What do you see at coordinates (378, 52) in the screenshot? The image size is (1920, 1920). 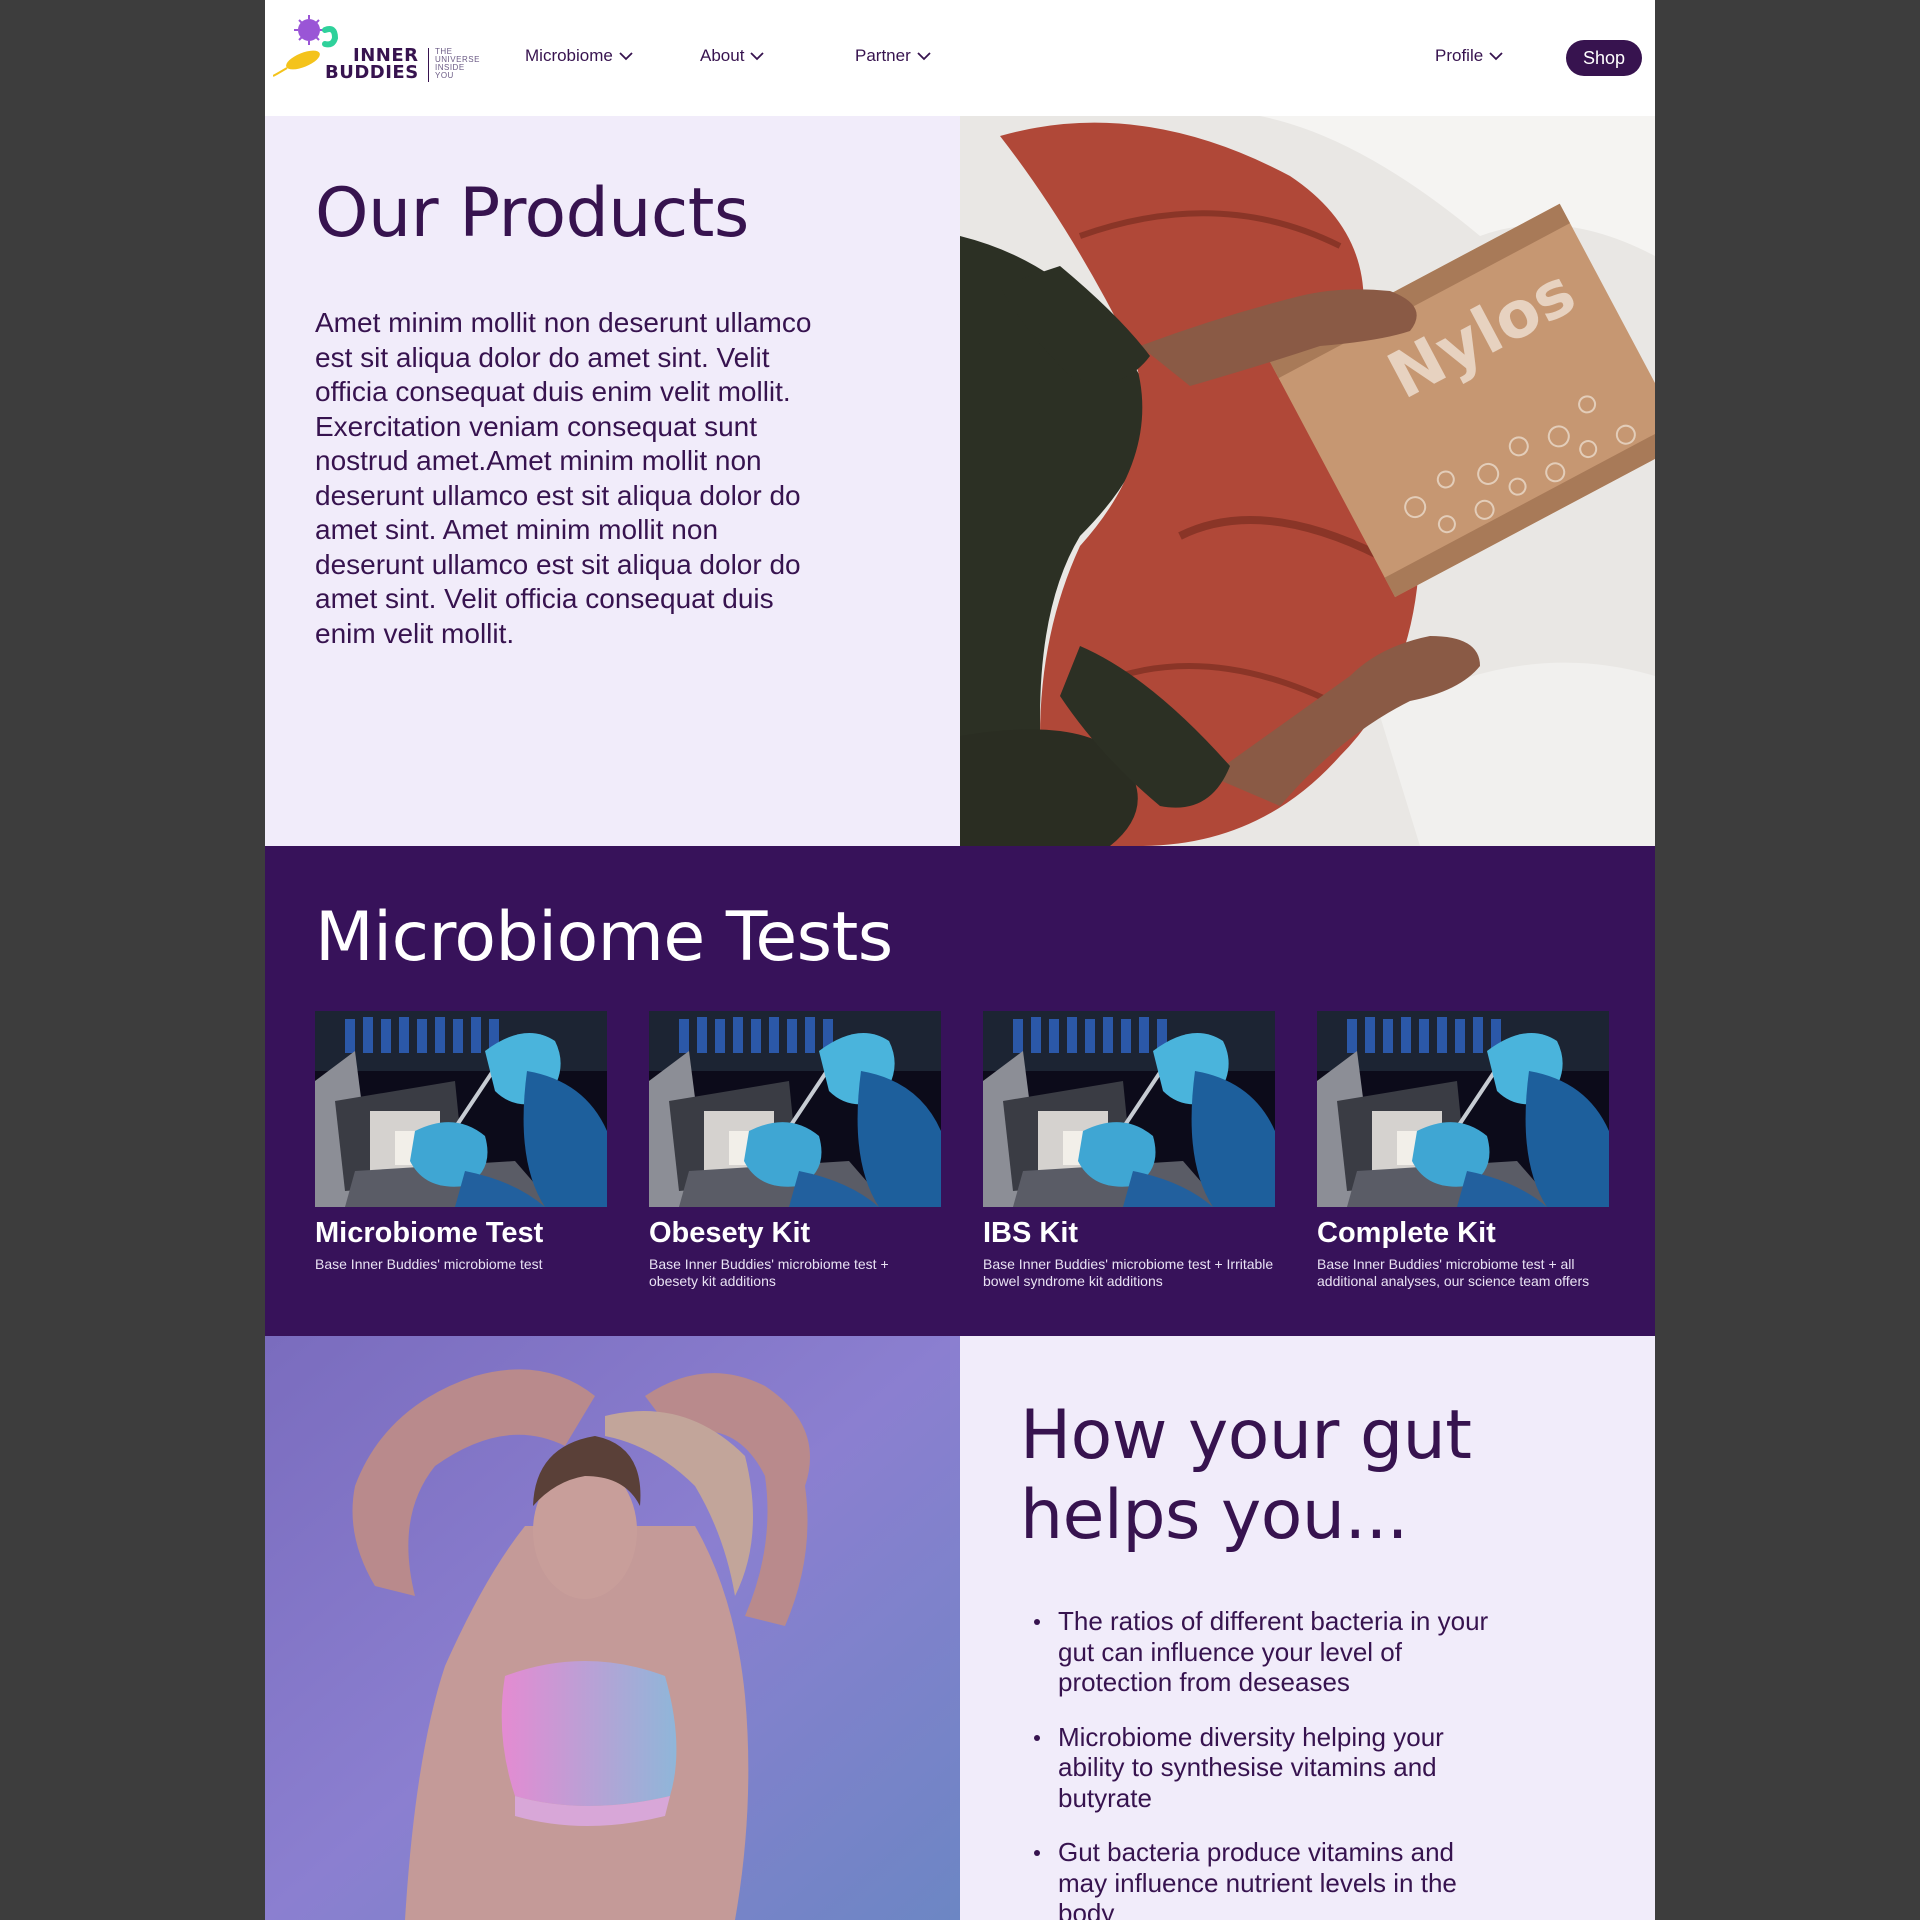 I see `brand-logo: INNER BUDDIES THE UNIVERSE INSIDE YOU` at bounding box center [378, 52].